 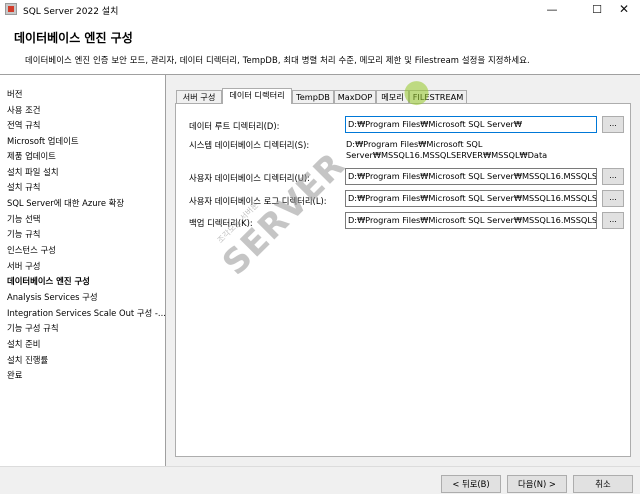 I want to click on sidebar-item-install-setup-files: 설치 파일 설치, so click(x=33, y=172).